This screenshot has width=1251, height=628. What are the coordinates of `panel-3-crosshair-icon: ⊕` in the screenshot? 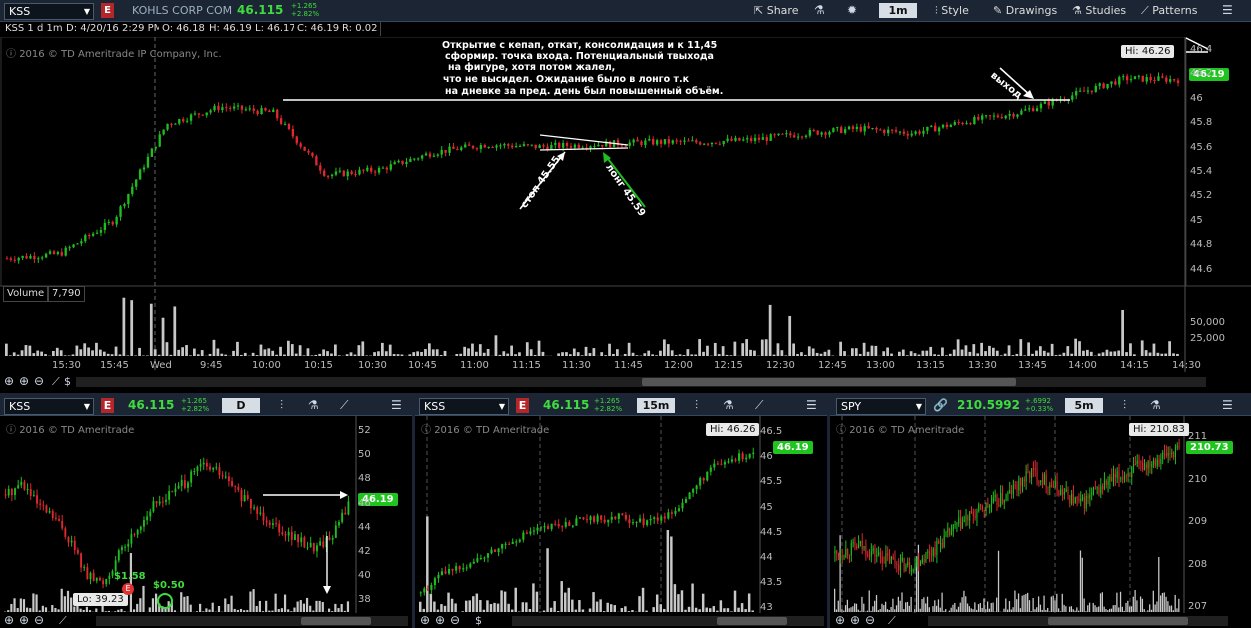 It's located at (840, 620).